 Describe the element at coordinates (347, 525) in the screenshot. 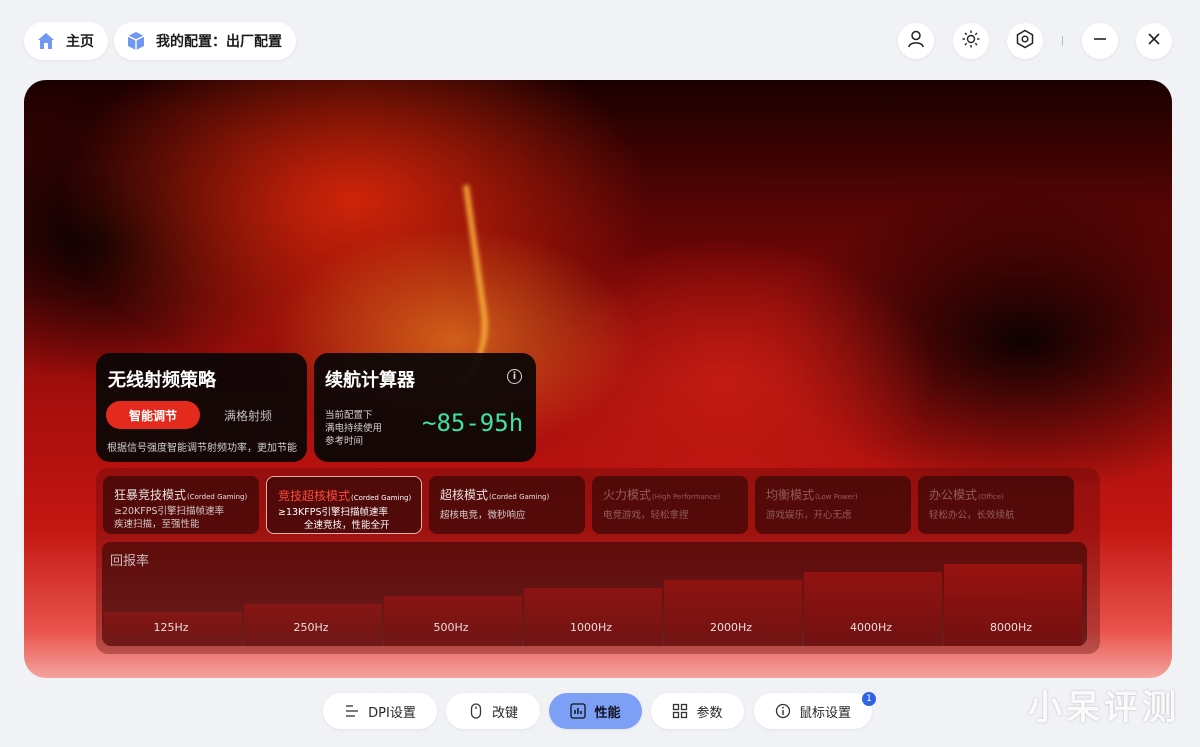

I see `mode-desc-line: 全速竞技，性能全开` at that location.